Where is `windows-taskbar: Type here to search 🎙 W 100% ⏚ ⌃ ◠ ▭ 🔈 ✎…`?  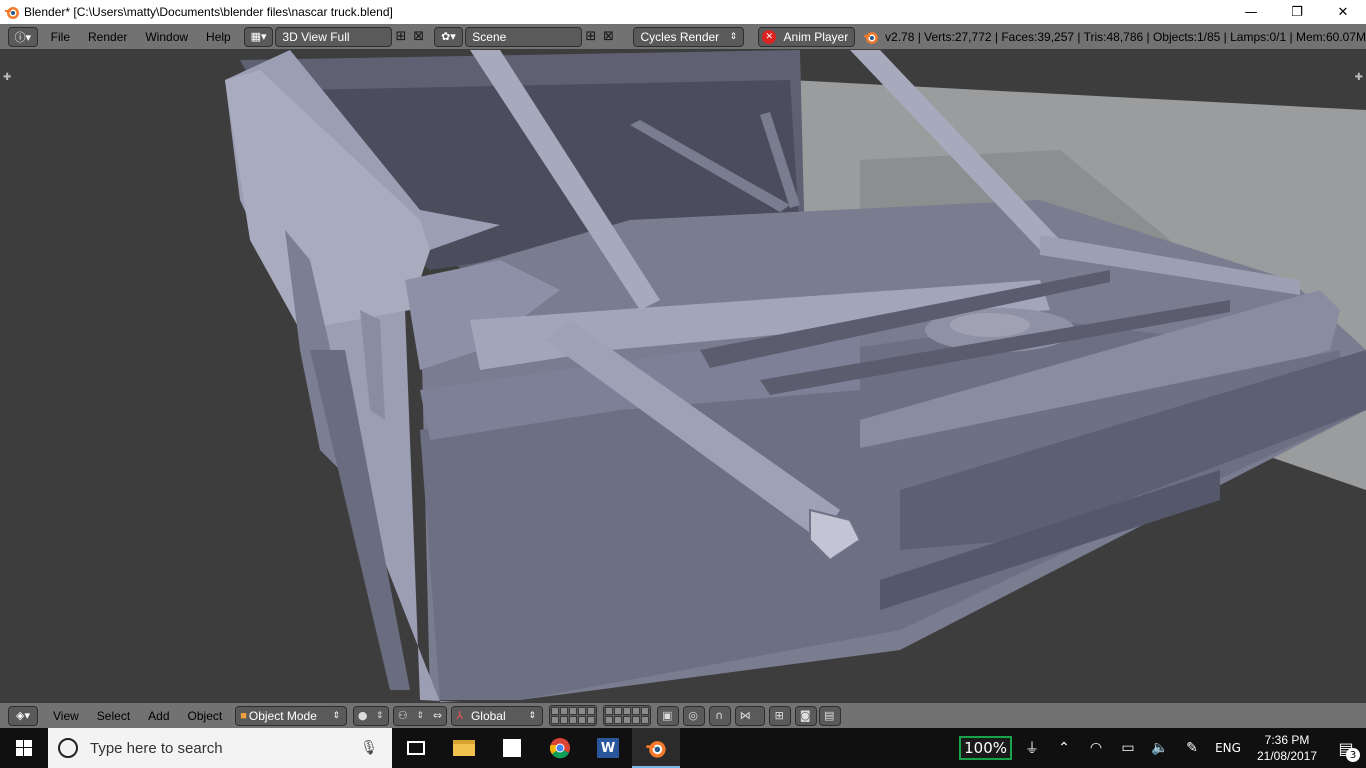
windows-taskbar: Type here to search 🎙 W 100% ⏚ ⌃ ◠ ▭ 🔈 ✎… is located at coordinates (683, 748).